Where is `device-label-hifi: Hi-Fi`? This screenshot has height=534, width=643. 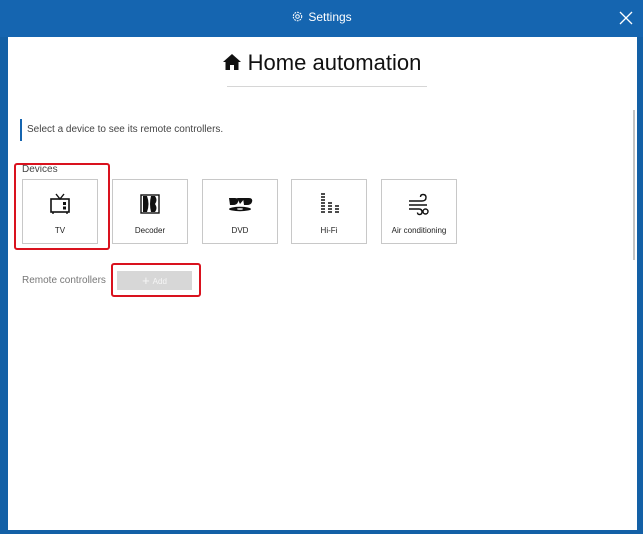
device-label-hifi: Hi-Fi is located at coordinates (329, 230).